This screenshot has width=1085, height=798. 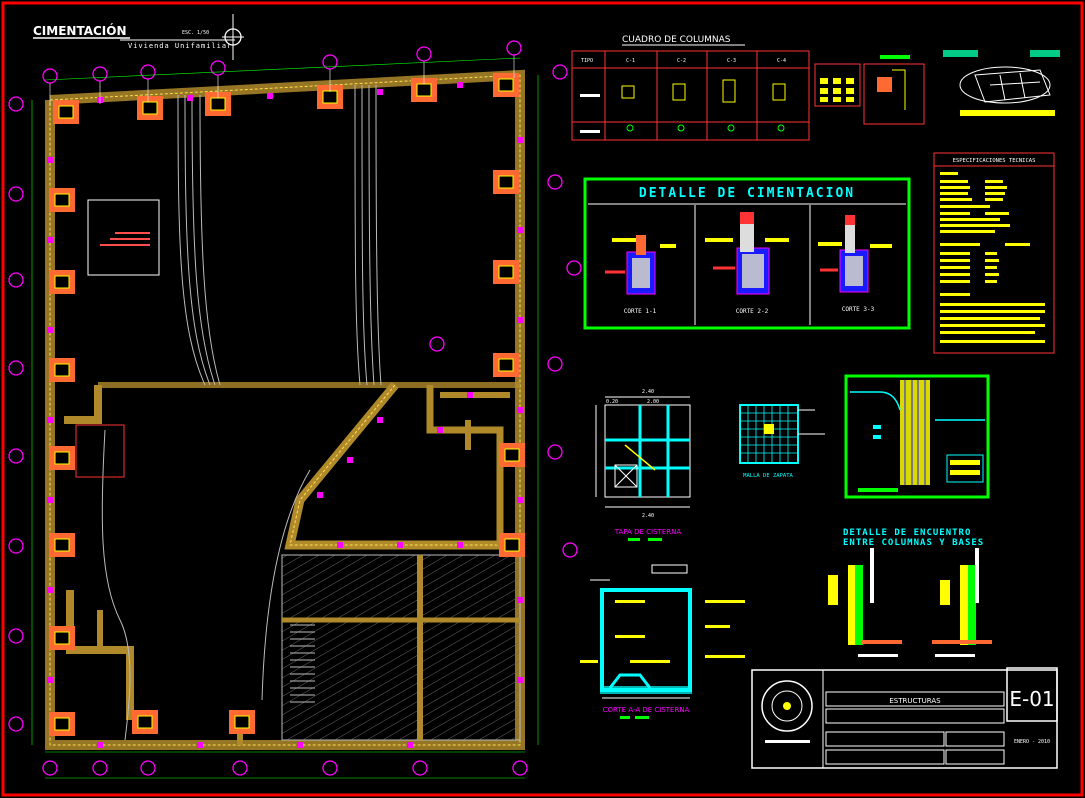 I want to click on cistern-dim-inner: 2.00, so click(x=653, y=402).